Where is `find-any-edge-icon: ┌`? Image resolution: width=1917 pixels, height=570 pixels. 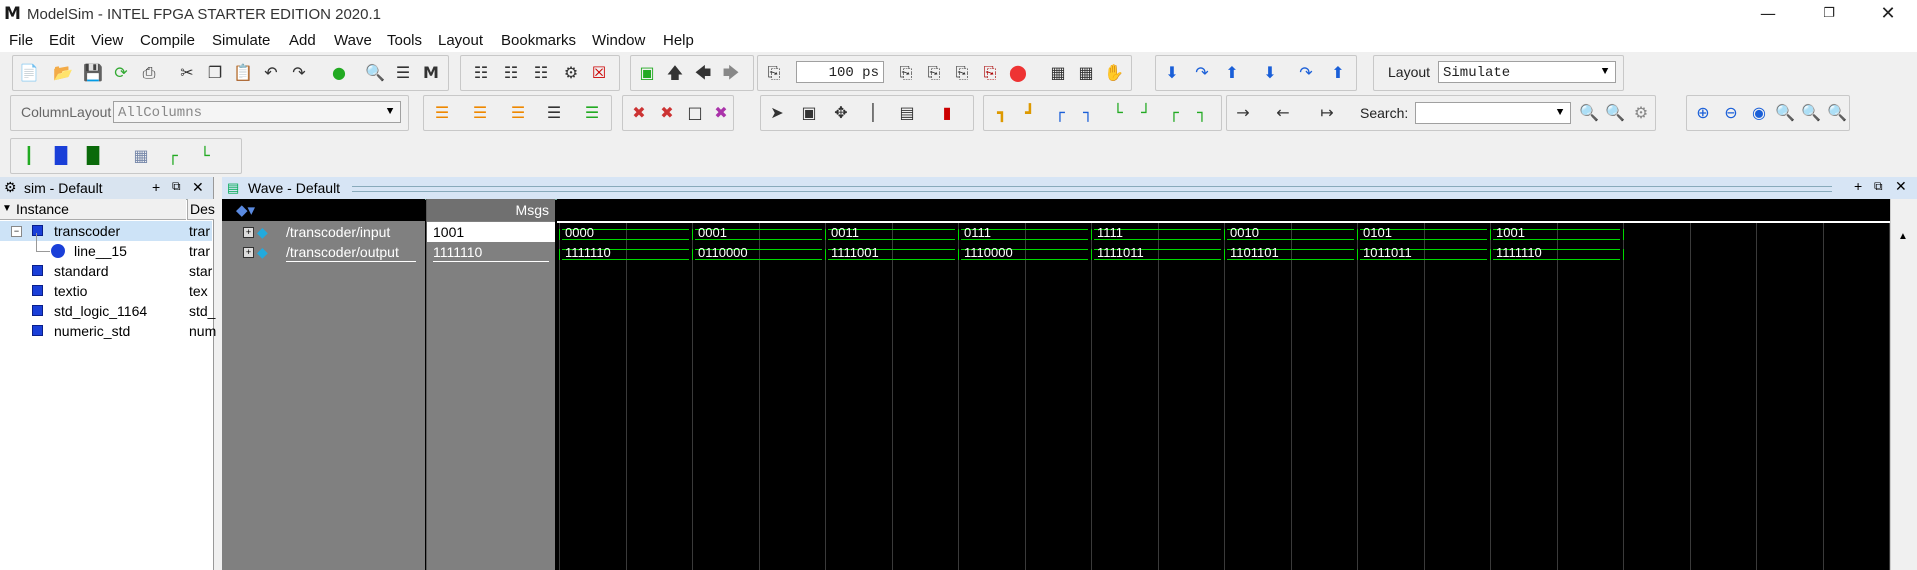
find-any-edge-icon: ┌ is located at coordinates (1174, 113).